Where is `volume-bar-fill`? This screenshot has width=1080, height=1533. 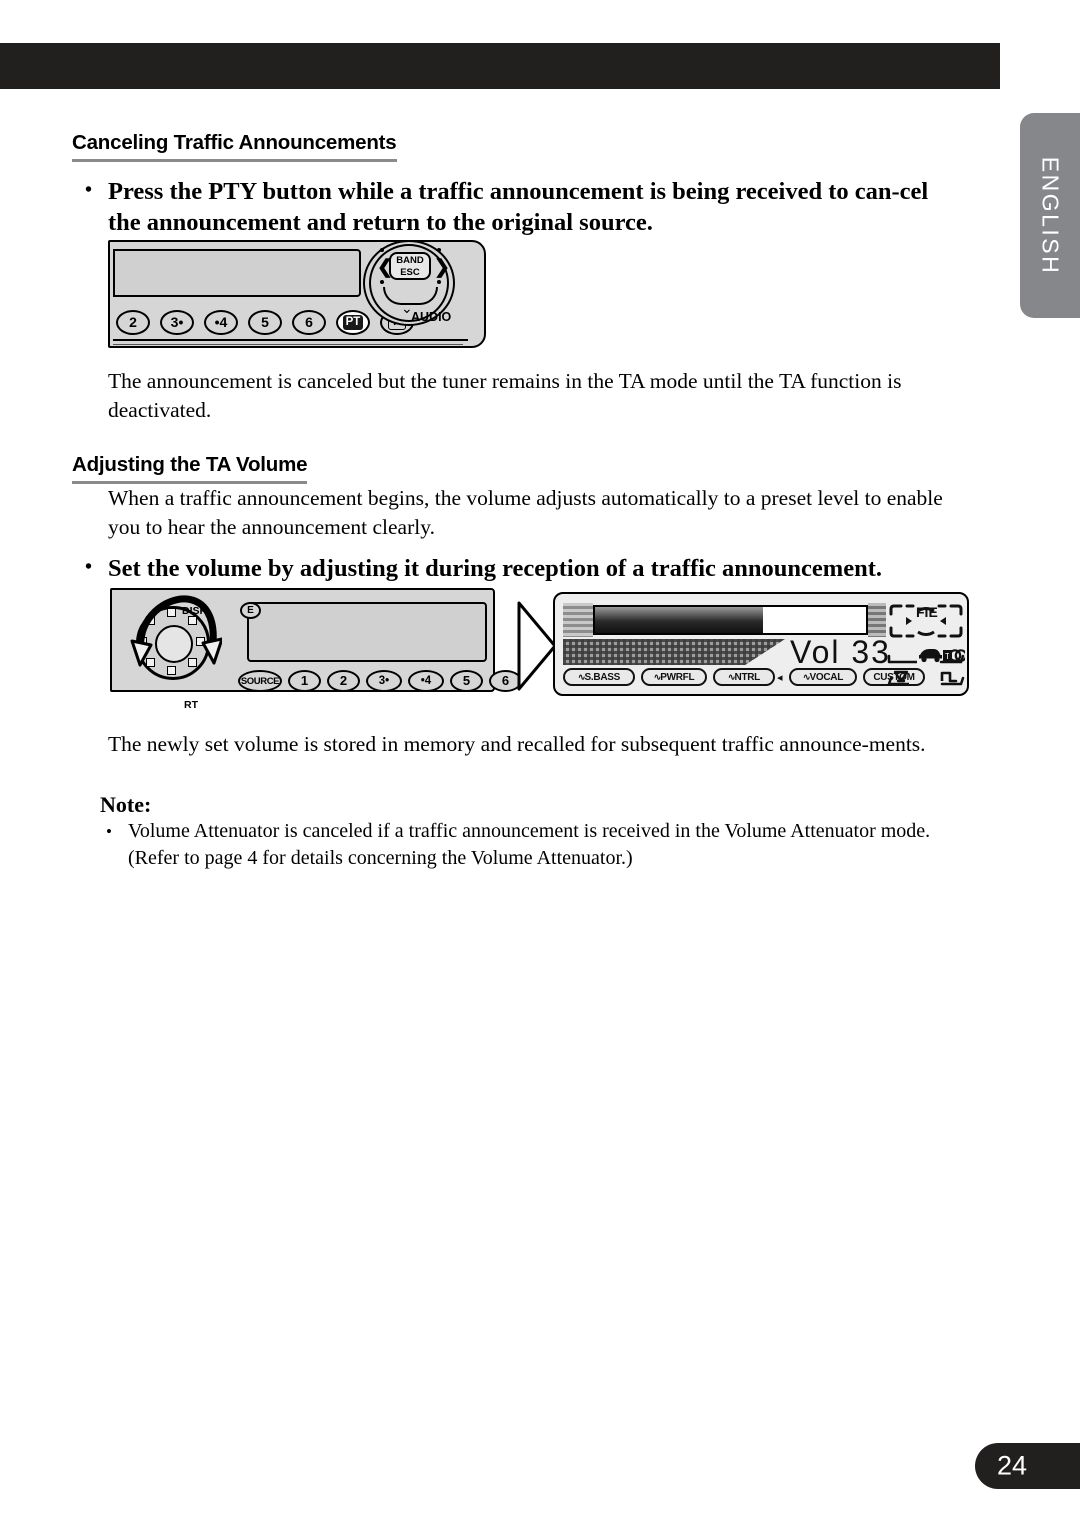 volume-bar-fill is located at coordinates (679, 620).